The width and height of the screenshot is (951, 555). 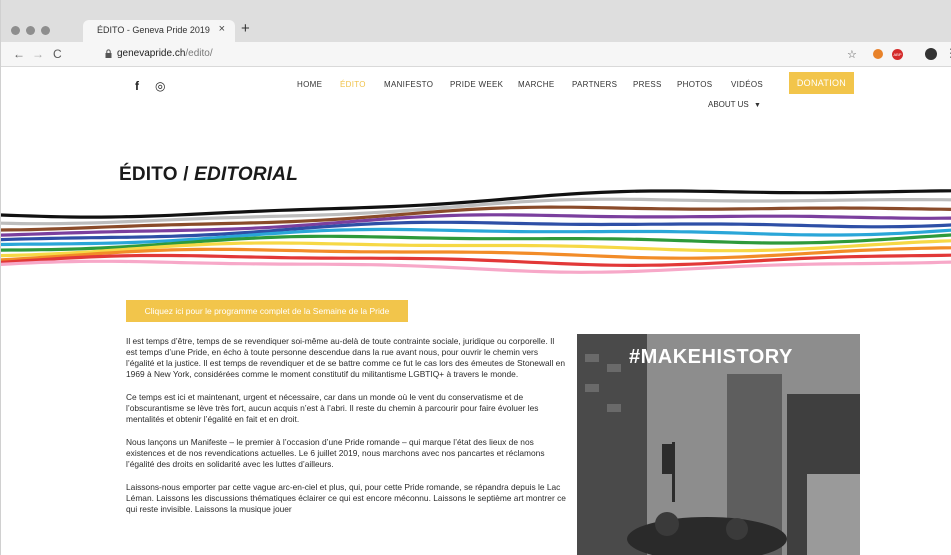 I want to click on url-path: /edito/, so click(x=199, y=53).